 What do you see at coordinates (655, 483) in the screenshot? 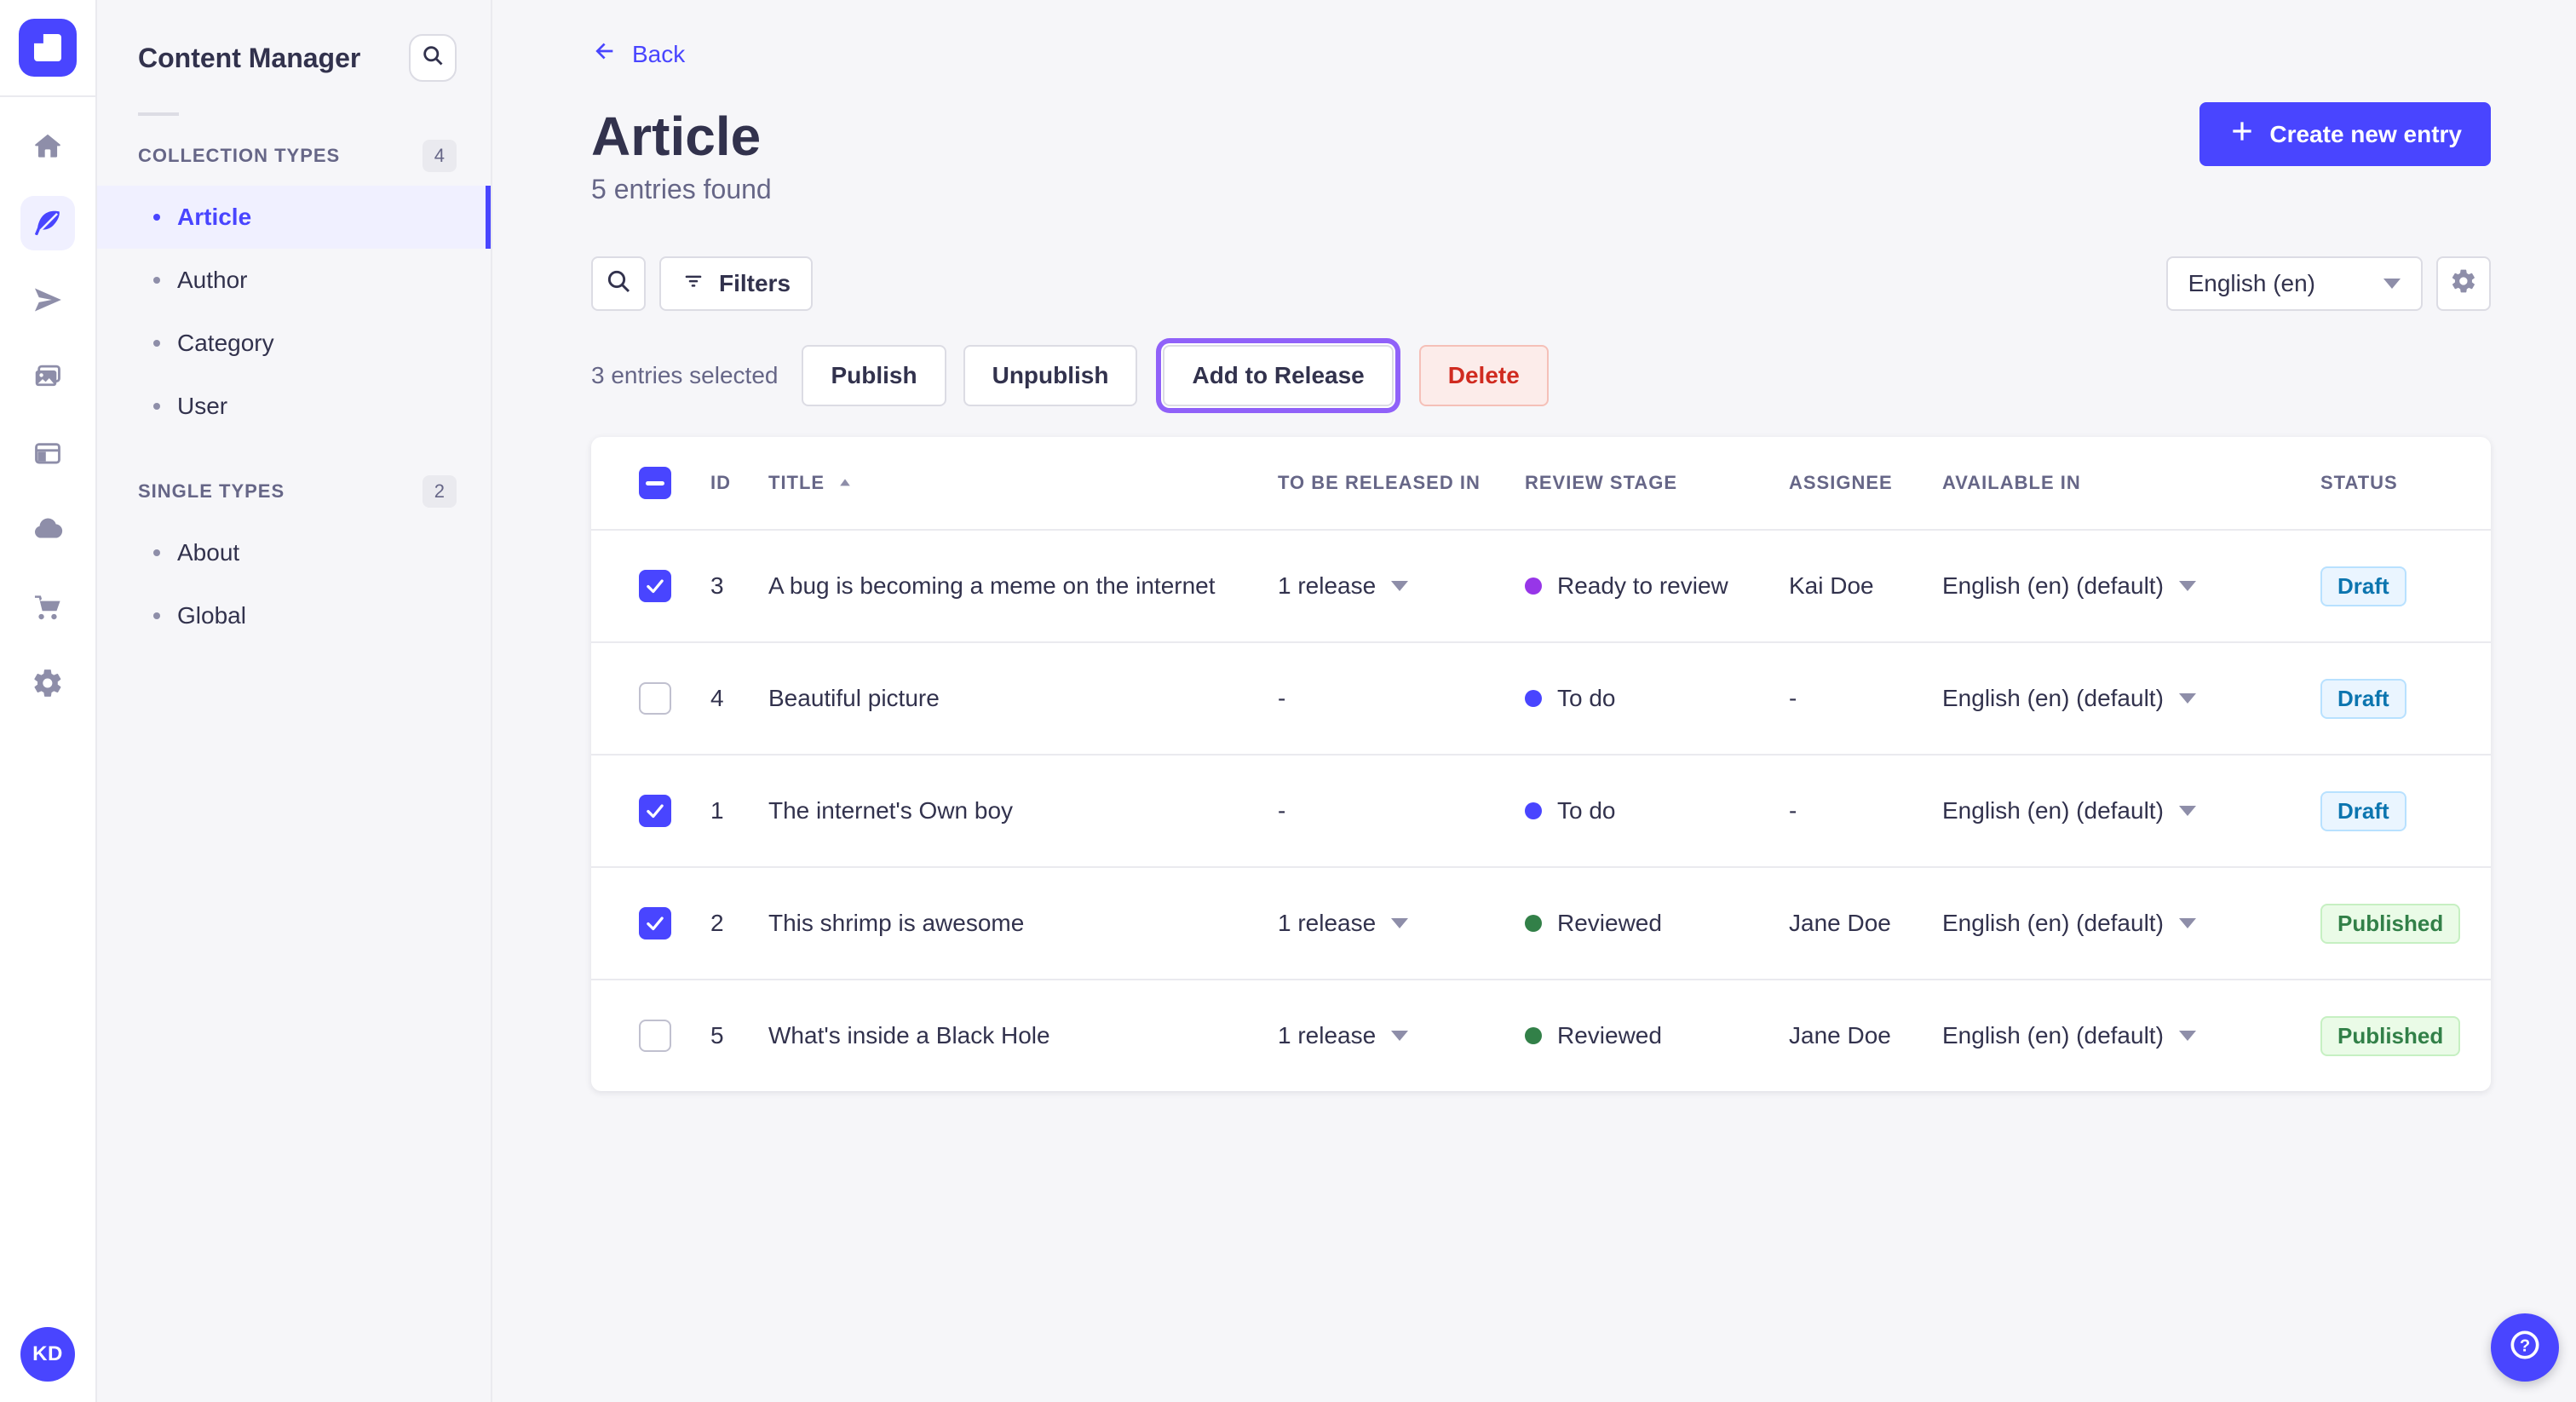
I see `select-all-checkbox` at bounding box center [655, 483].